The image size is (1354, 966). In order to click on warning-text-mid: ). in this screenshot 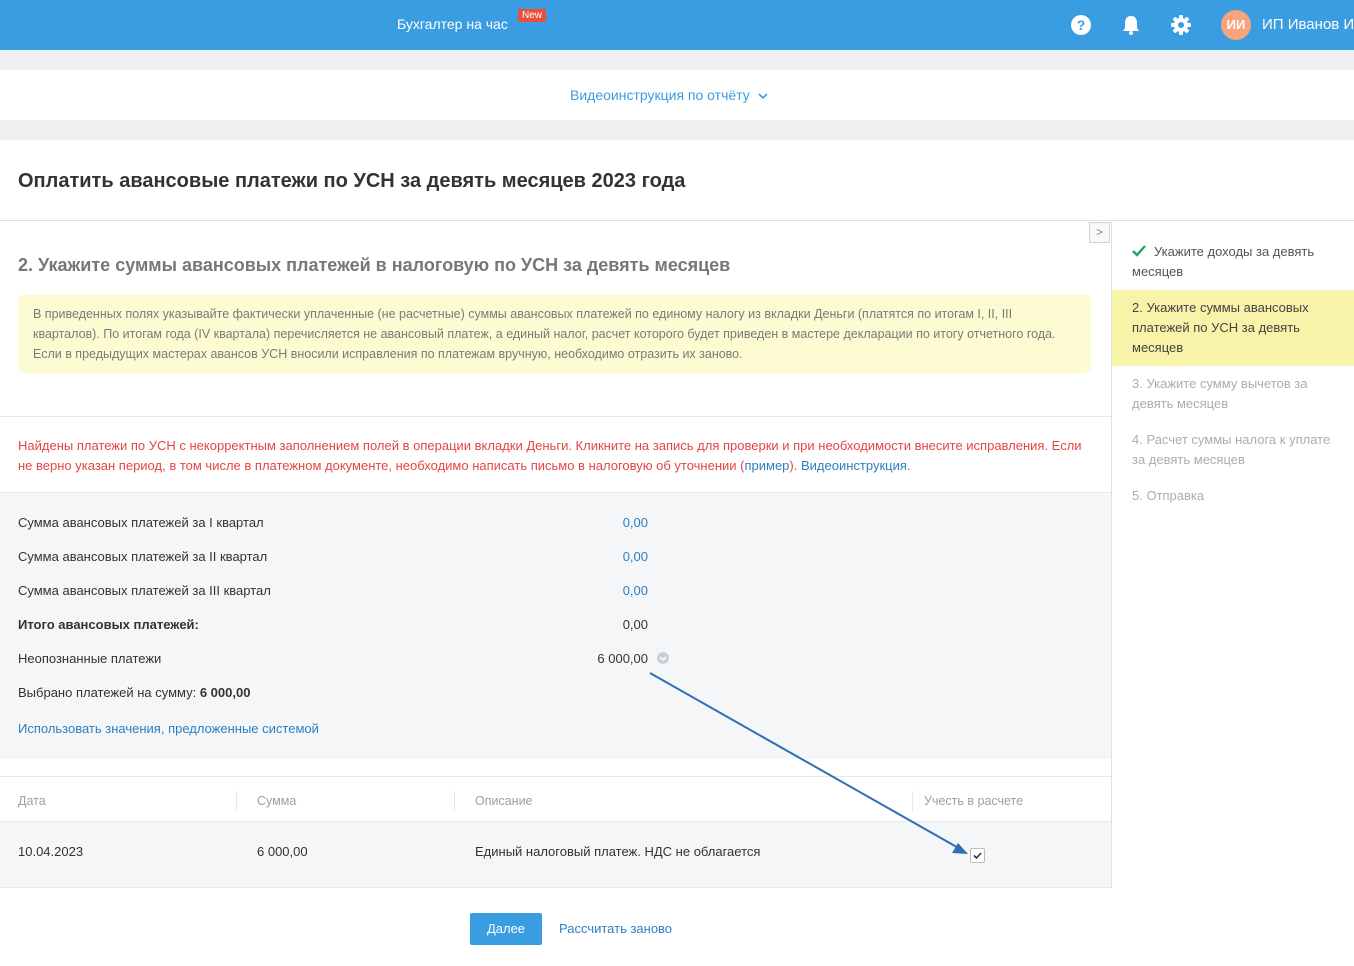, I will do `click(795, 465)`.